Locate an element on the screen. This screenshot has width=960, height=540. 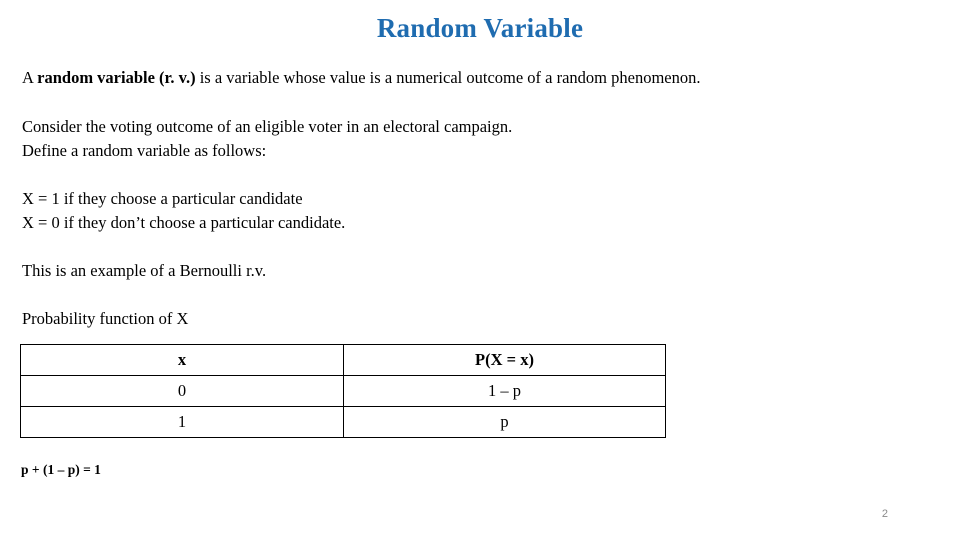
table-cell-x-0: 0 is located at coordinates (182, 391).